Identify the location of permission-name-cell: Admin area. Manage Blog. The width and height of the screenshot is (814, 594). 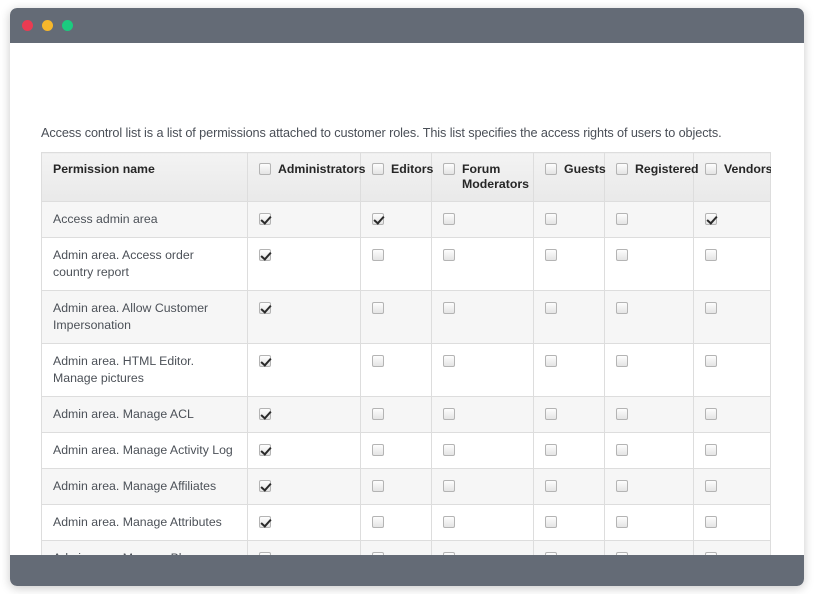
(144, 547).